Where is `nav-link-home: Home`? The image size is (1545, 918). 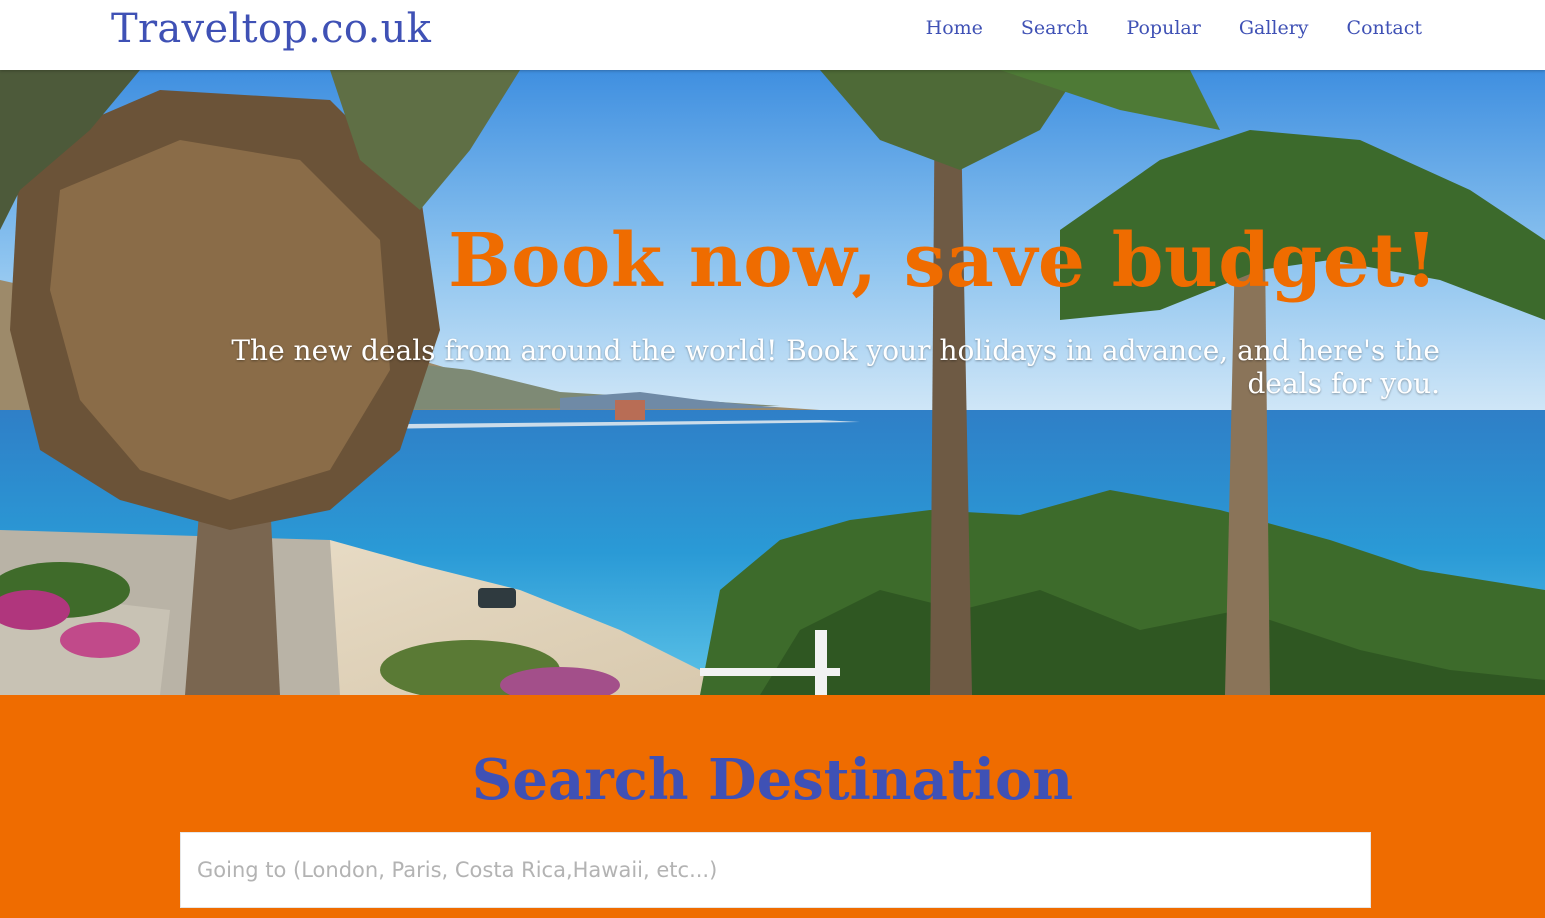 nav-link-home: Home is located at coordinates (954, 28).